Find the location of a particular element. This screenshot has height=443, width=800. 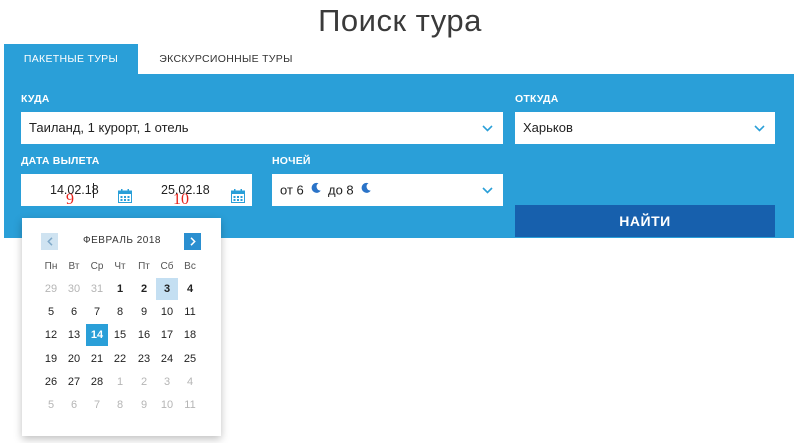

origin-select: Харьков is located at coordinates (645, 128).